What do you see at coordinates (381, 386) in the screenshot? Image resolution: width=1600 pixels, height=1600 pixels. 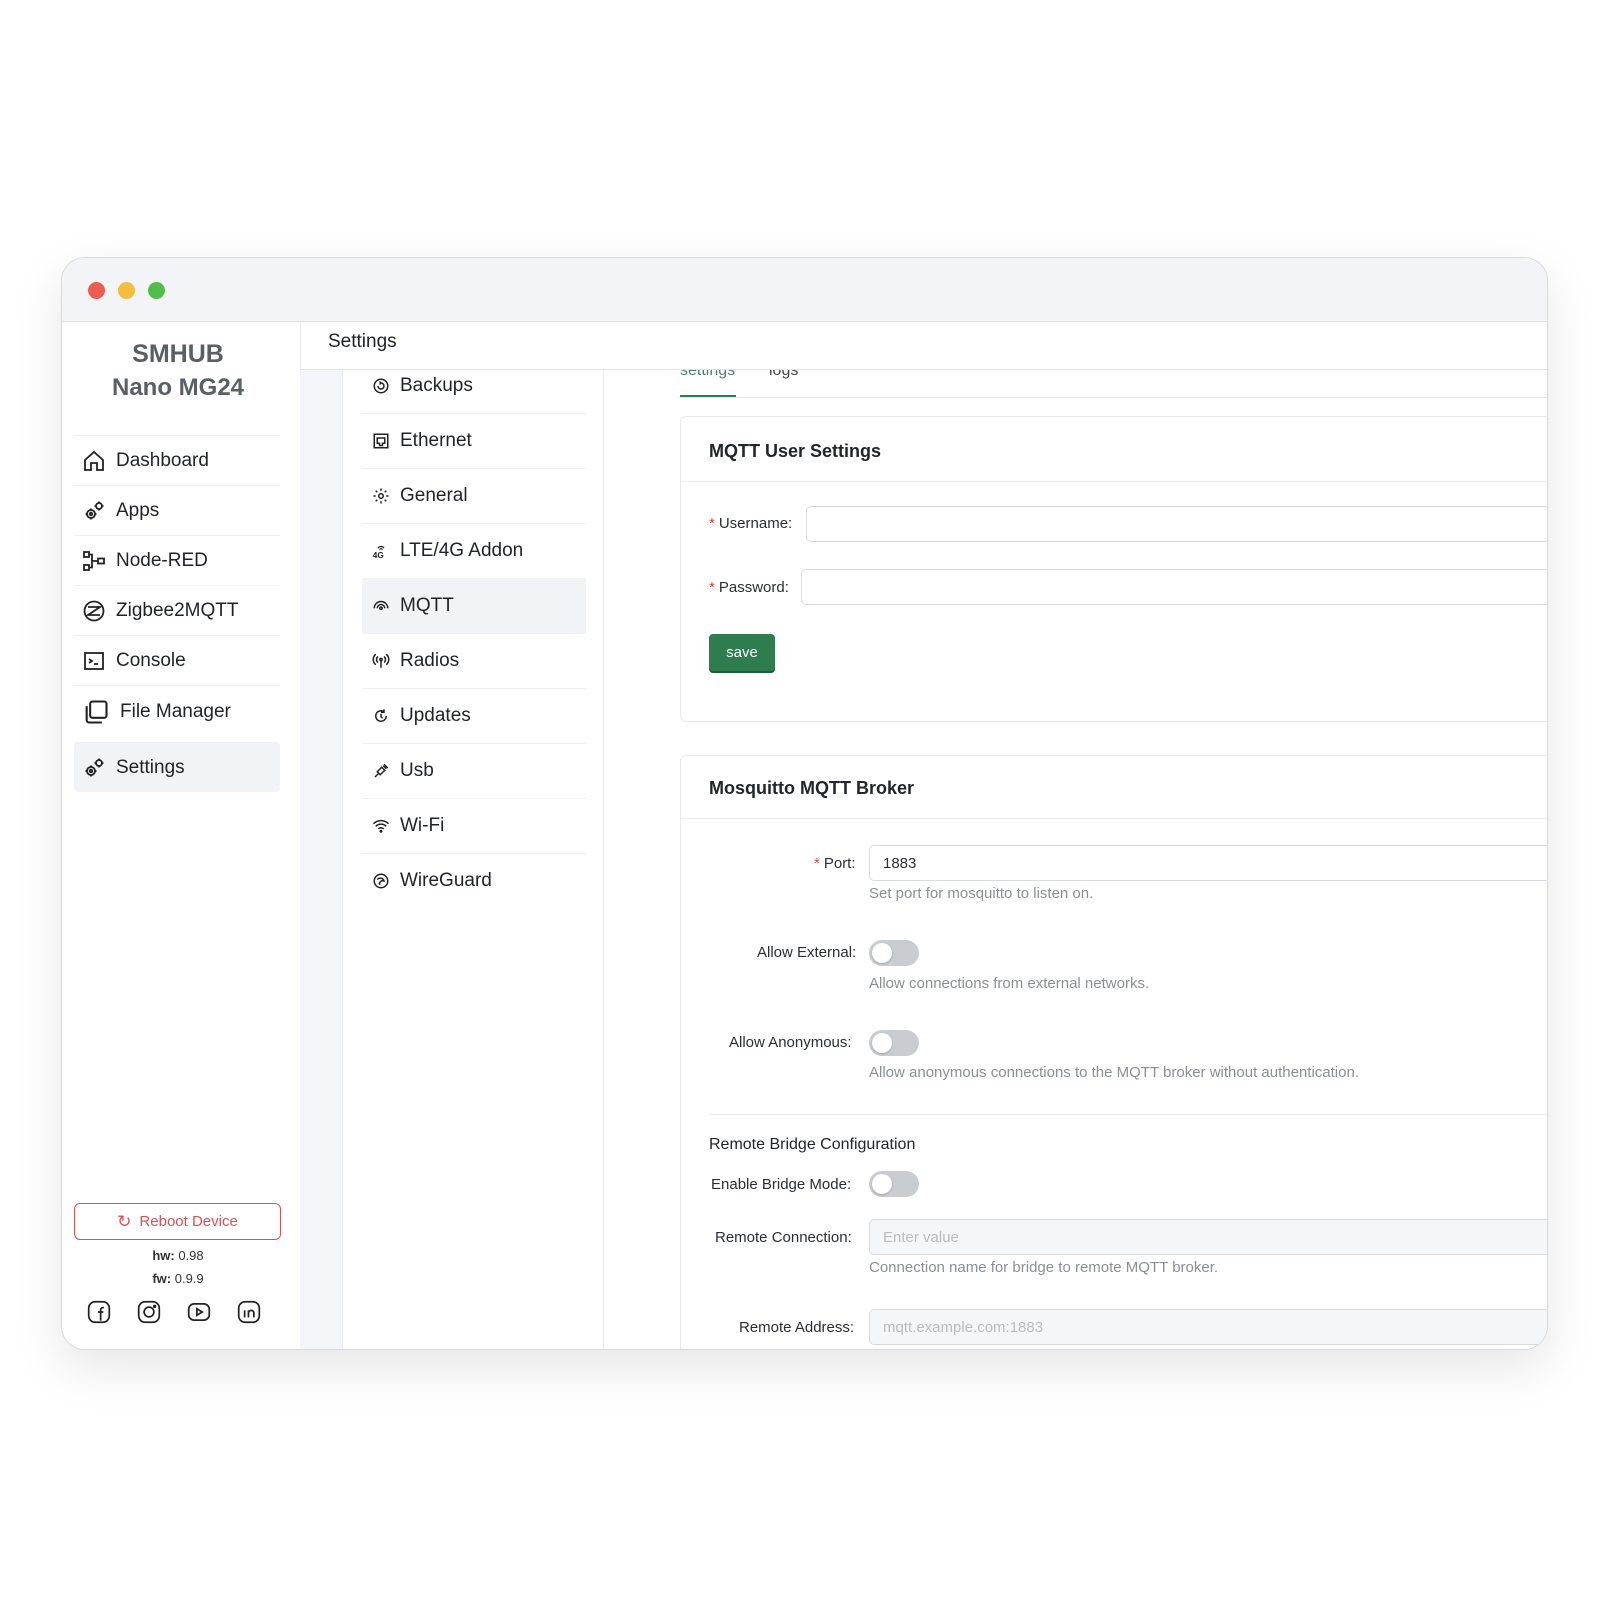 I see `backup-icon` at bounding box center [381, 386].